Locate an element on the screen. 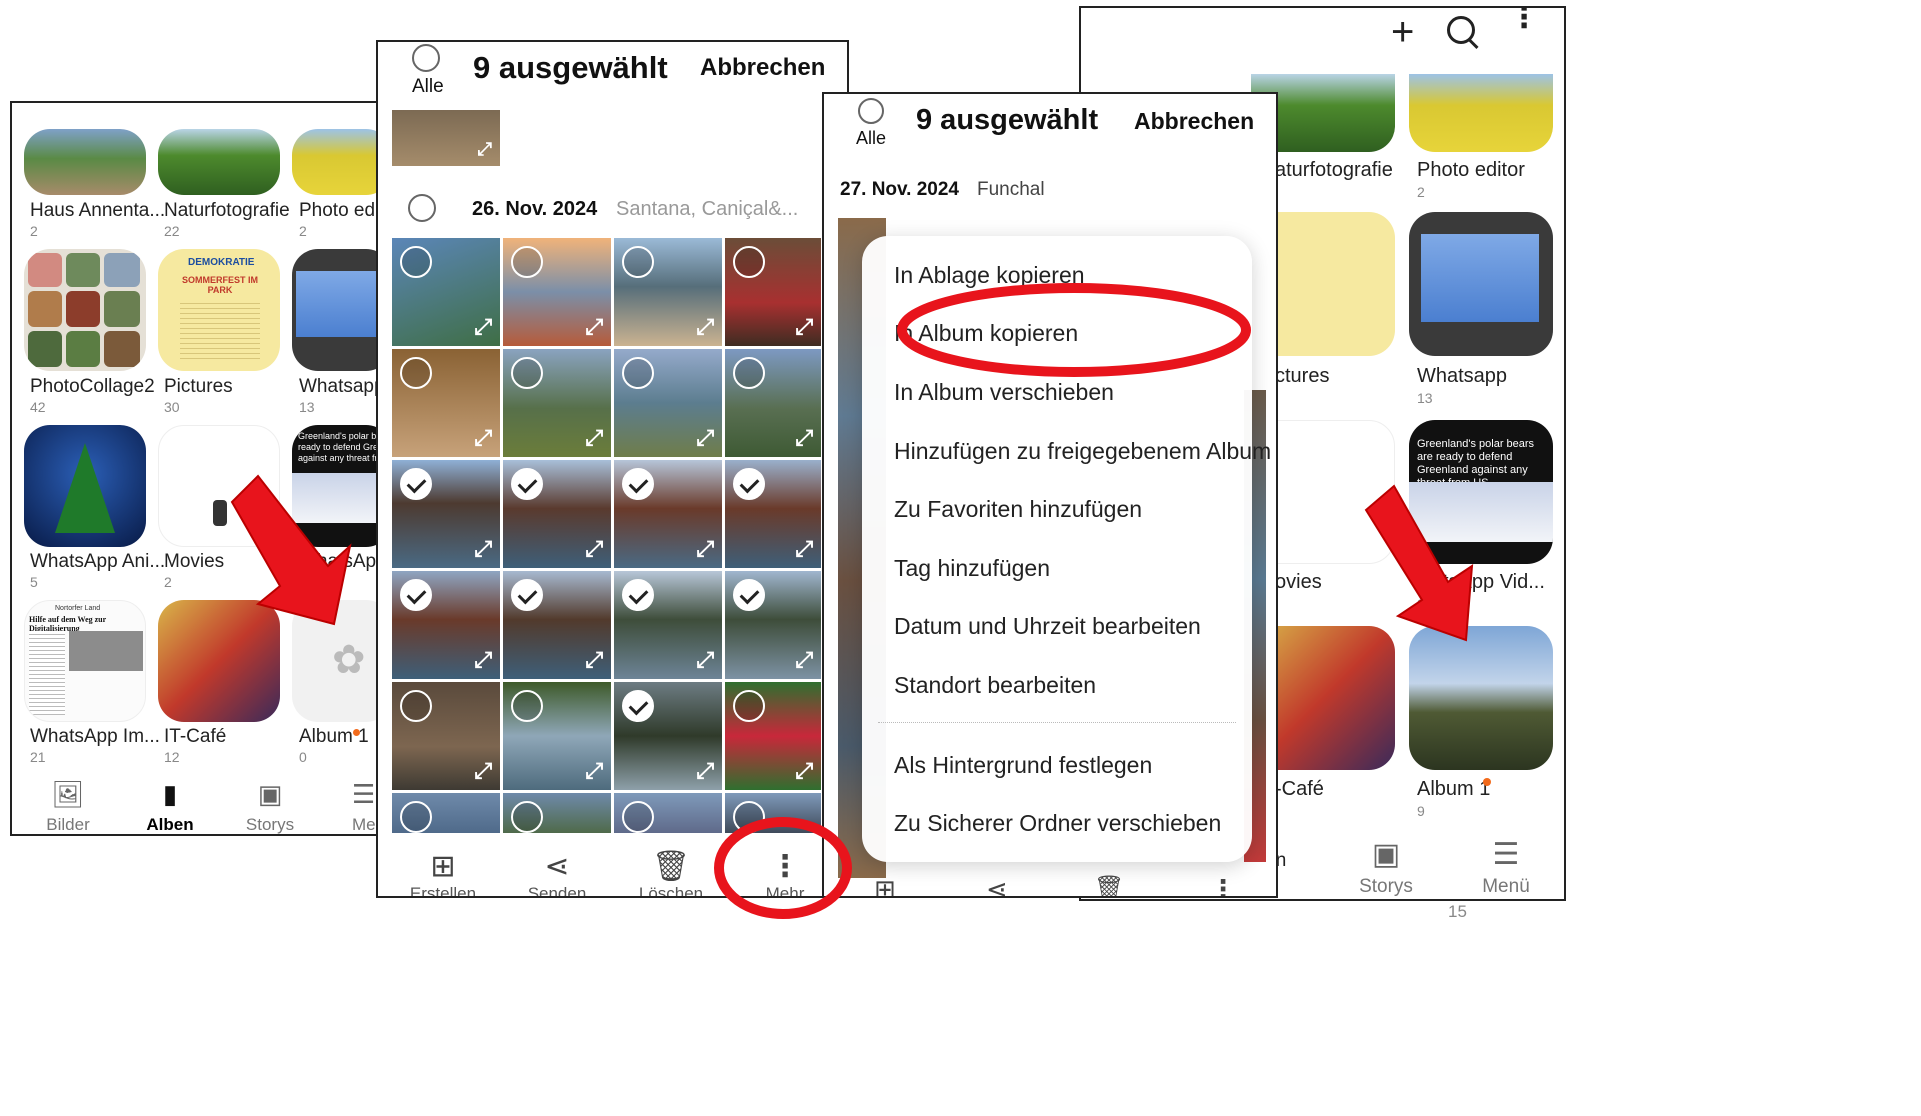 The image size is (1921, 1116). menu-move-to-album: In Album verschieben is located at coordinates (1004, 392).